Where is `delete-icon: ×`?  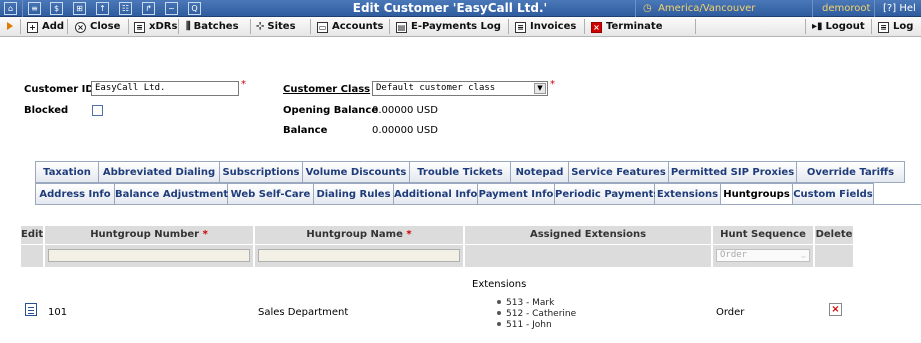
delete-icon: × is located at coordinates (835, 309).